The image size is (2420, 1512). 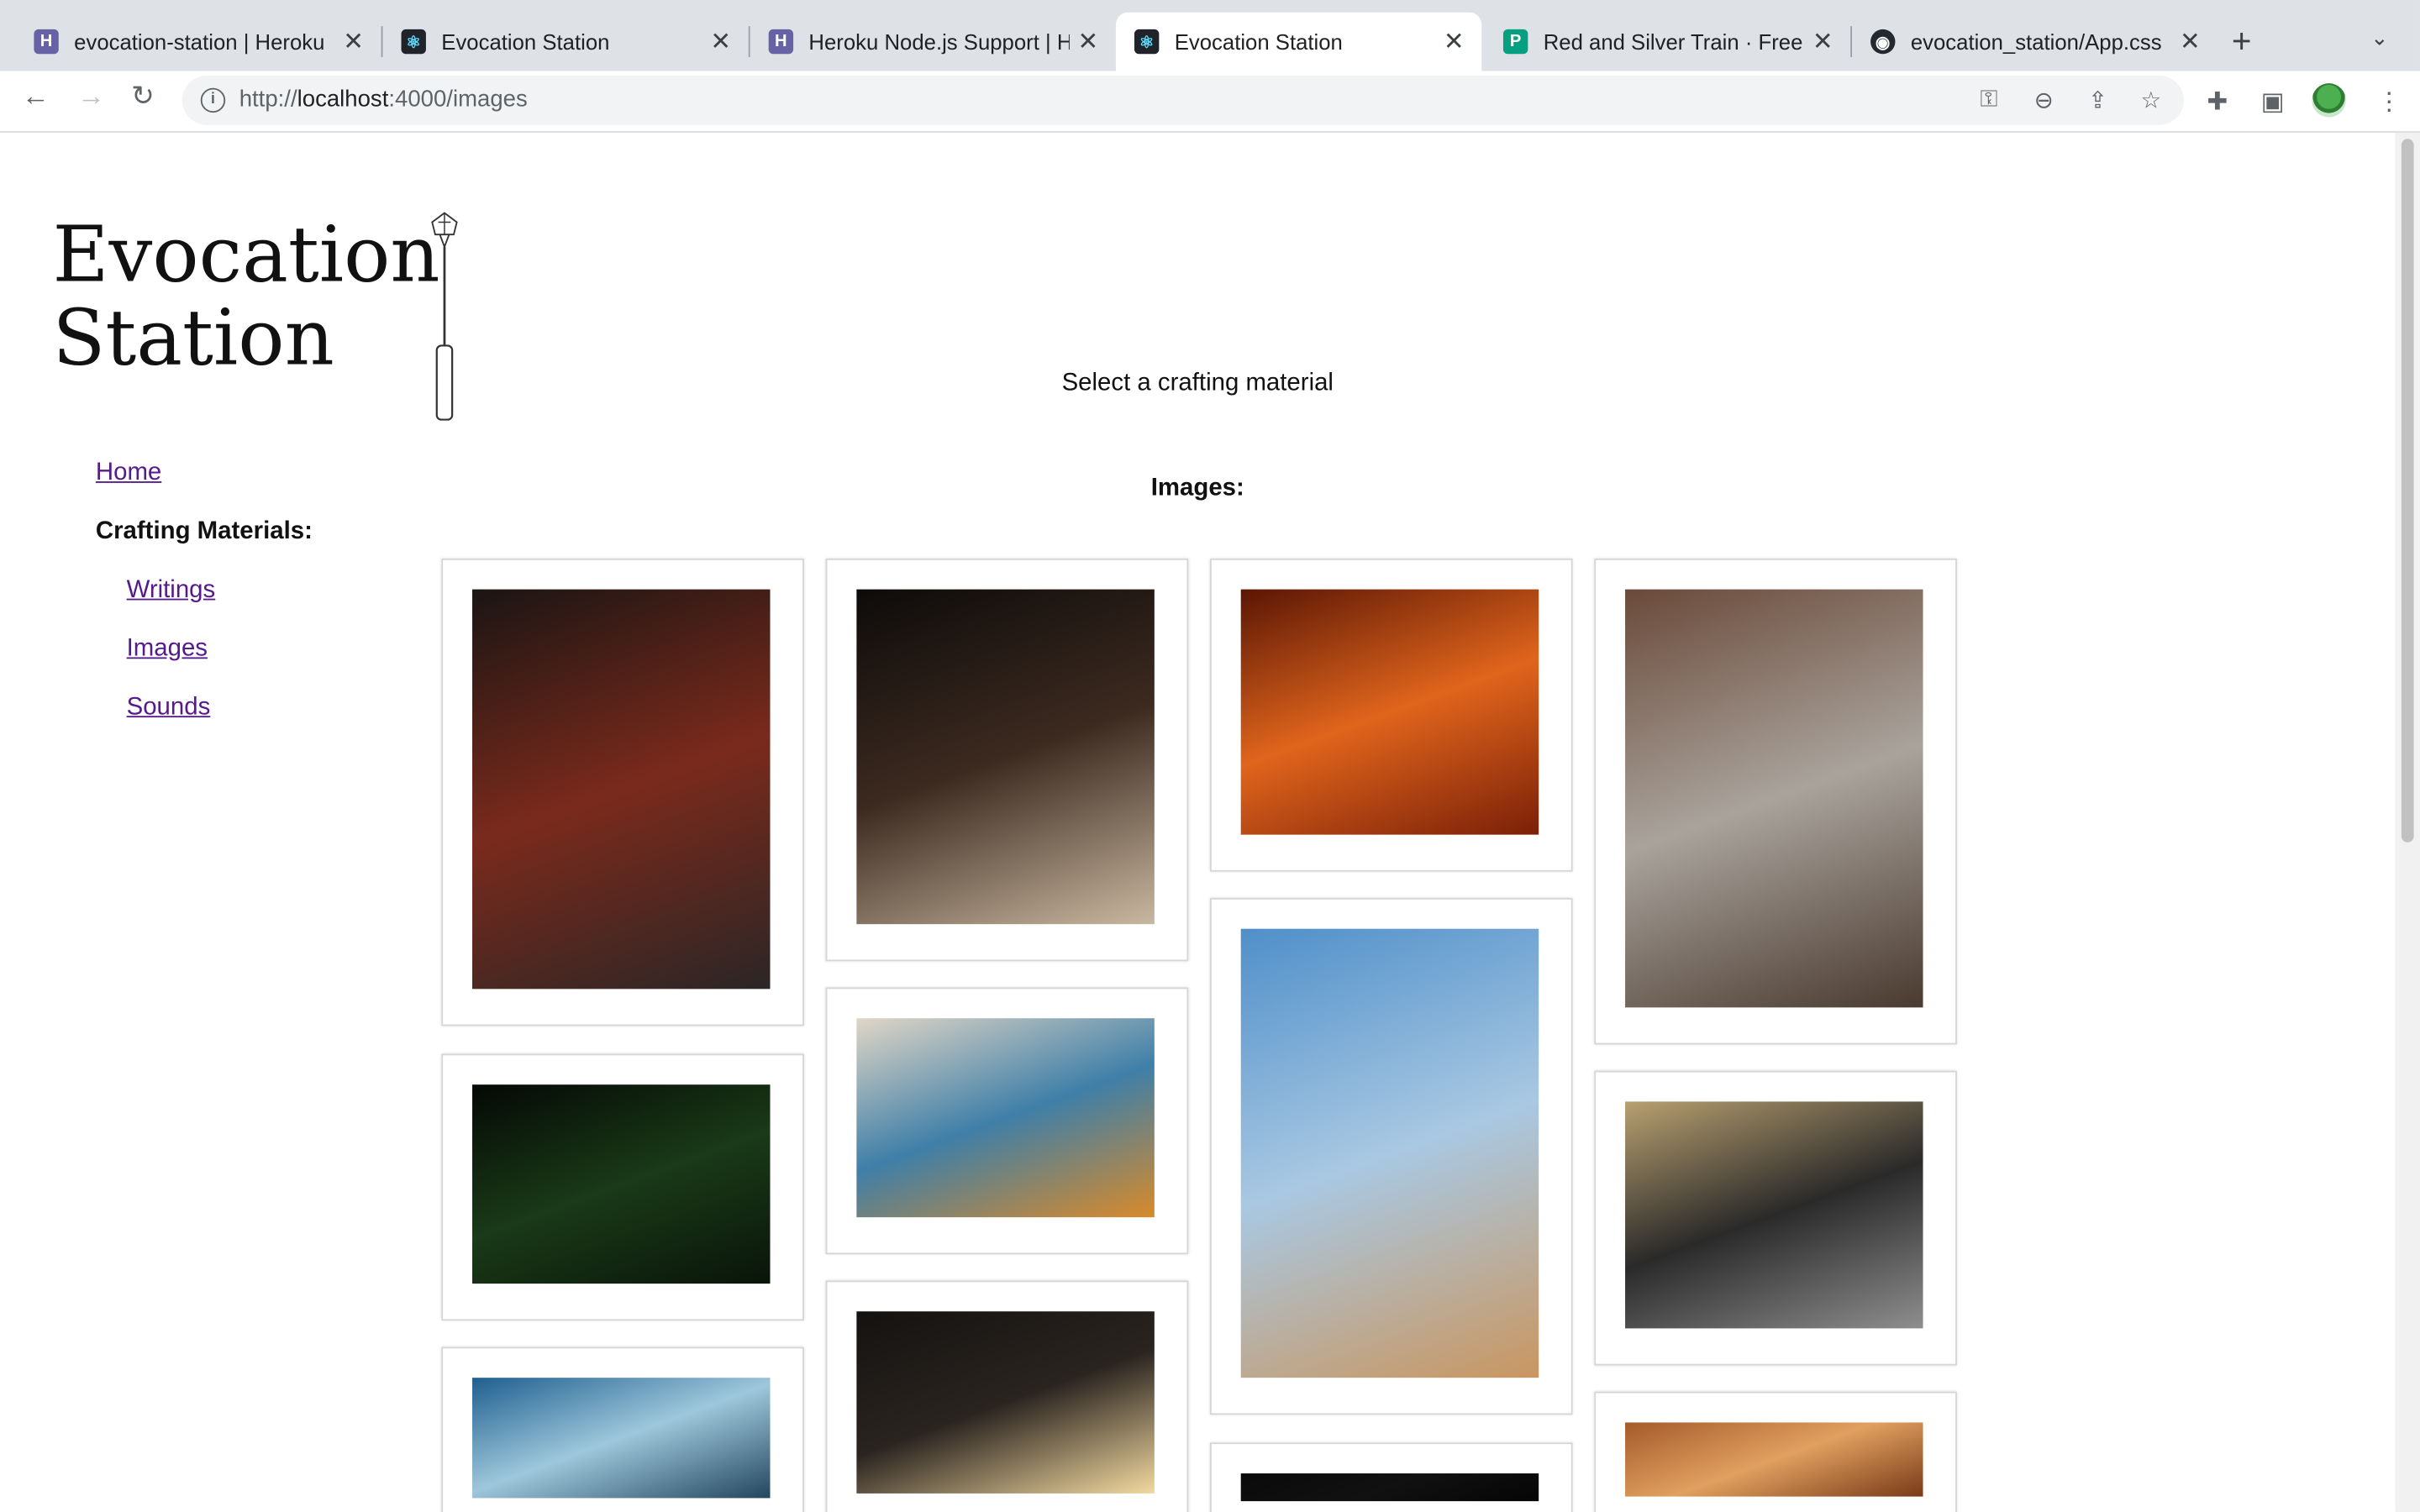 I want to click on browser-tab: H Heroku Node.js Support | H ✕, so click(x=925, y=42).